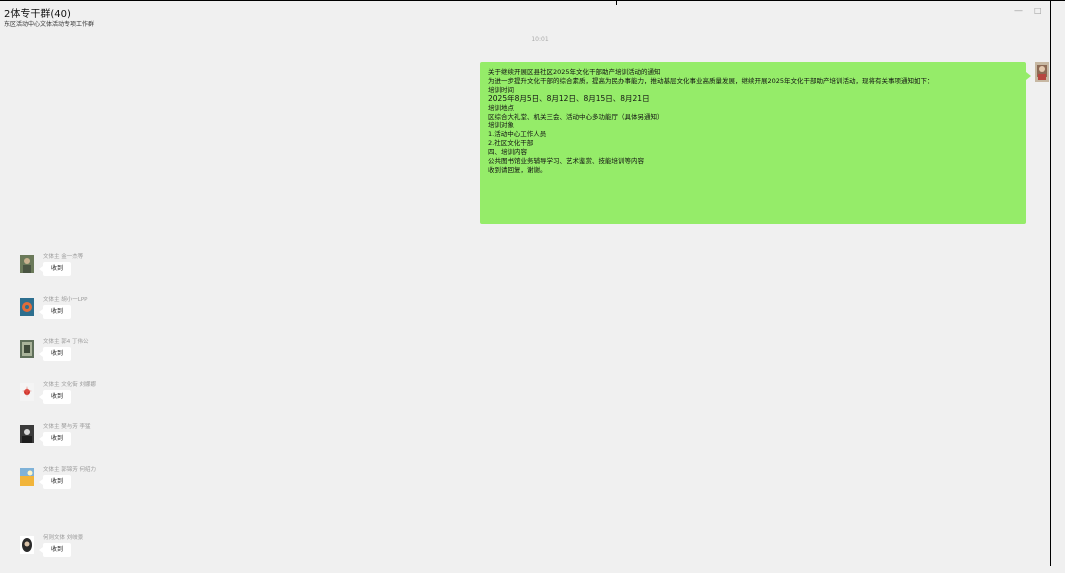 This screenshot has width=1065, height=573. I want to click on list-item: 何则文体 刘岐景 收到, so click(120, 553).